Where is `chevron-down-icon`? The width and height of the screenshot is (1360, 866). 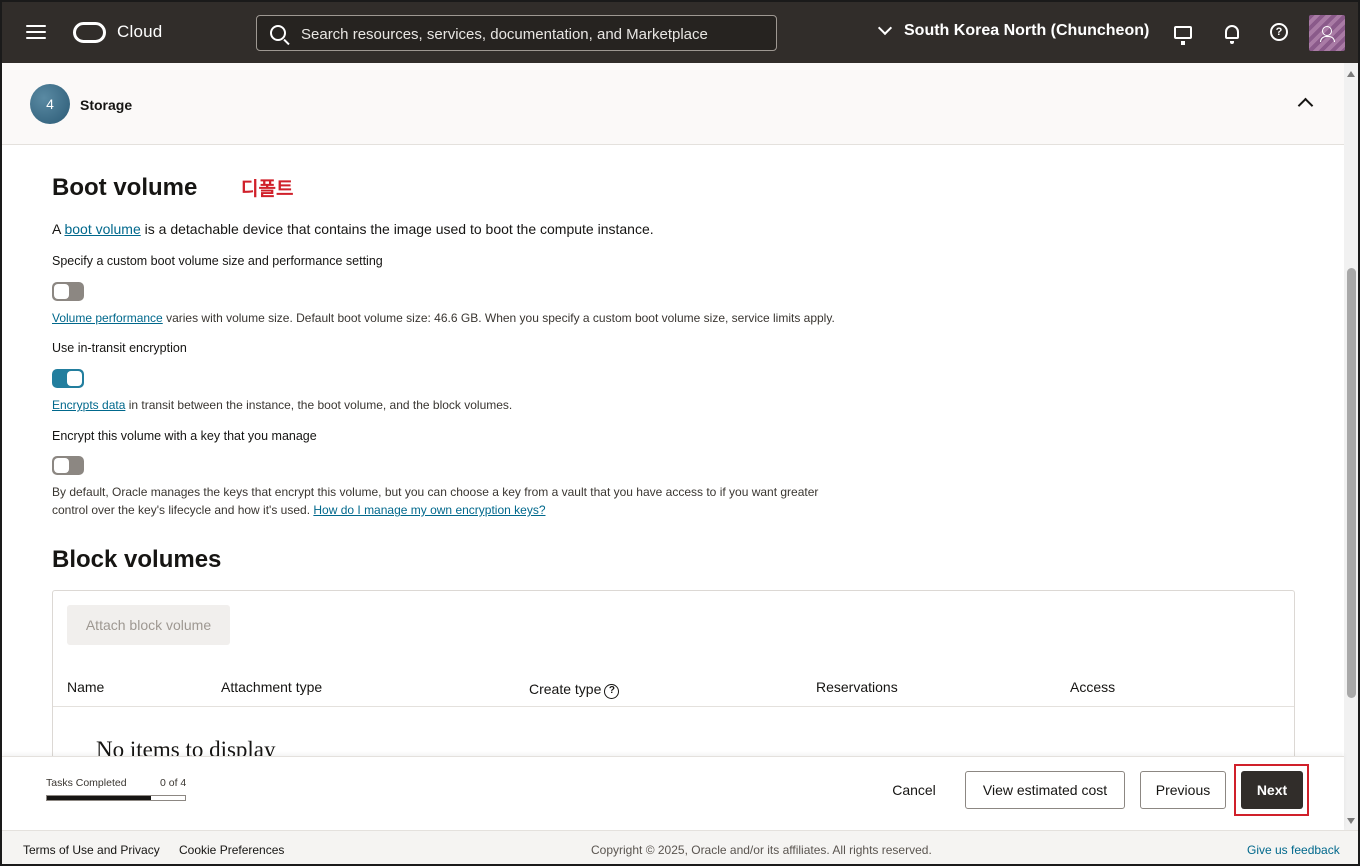 chevron-down-icon is located at coordinates (885, 28).